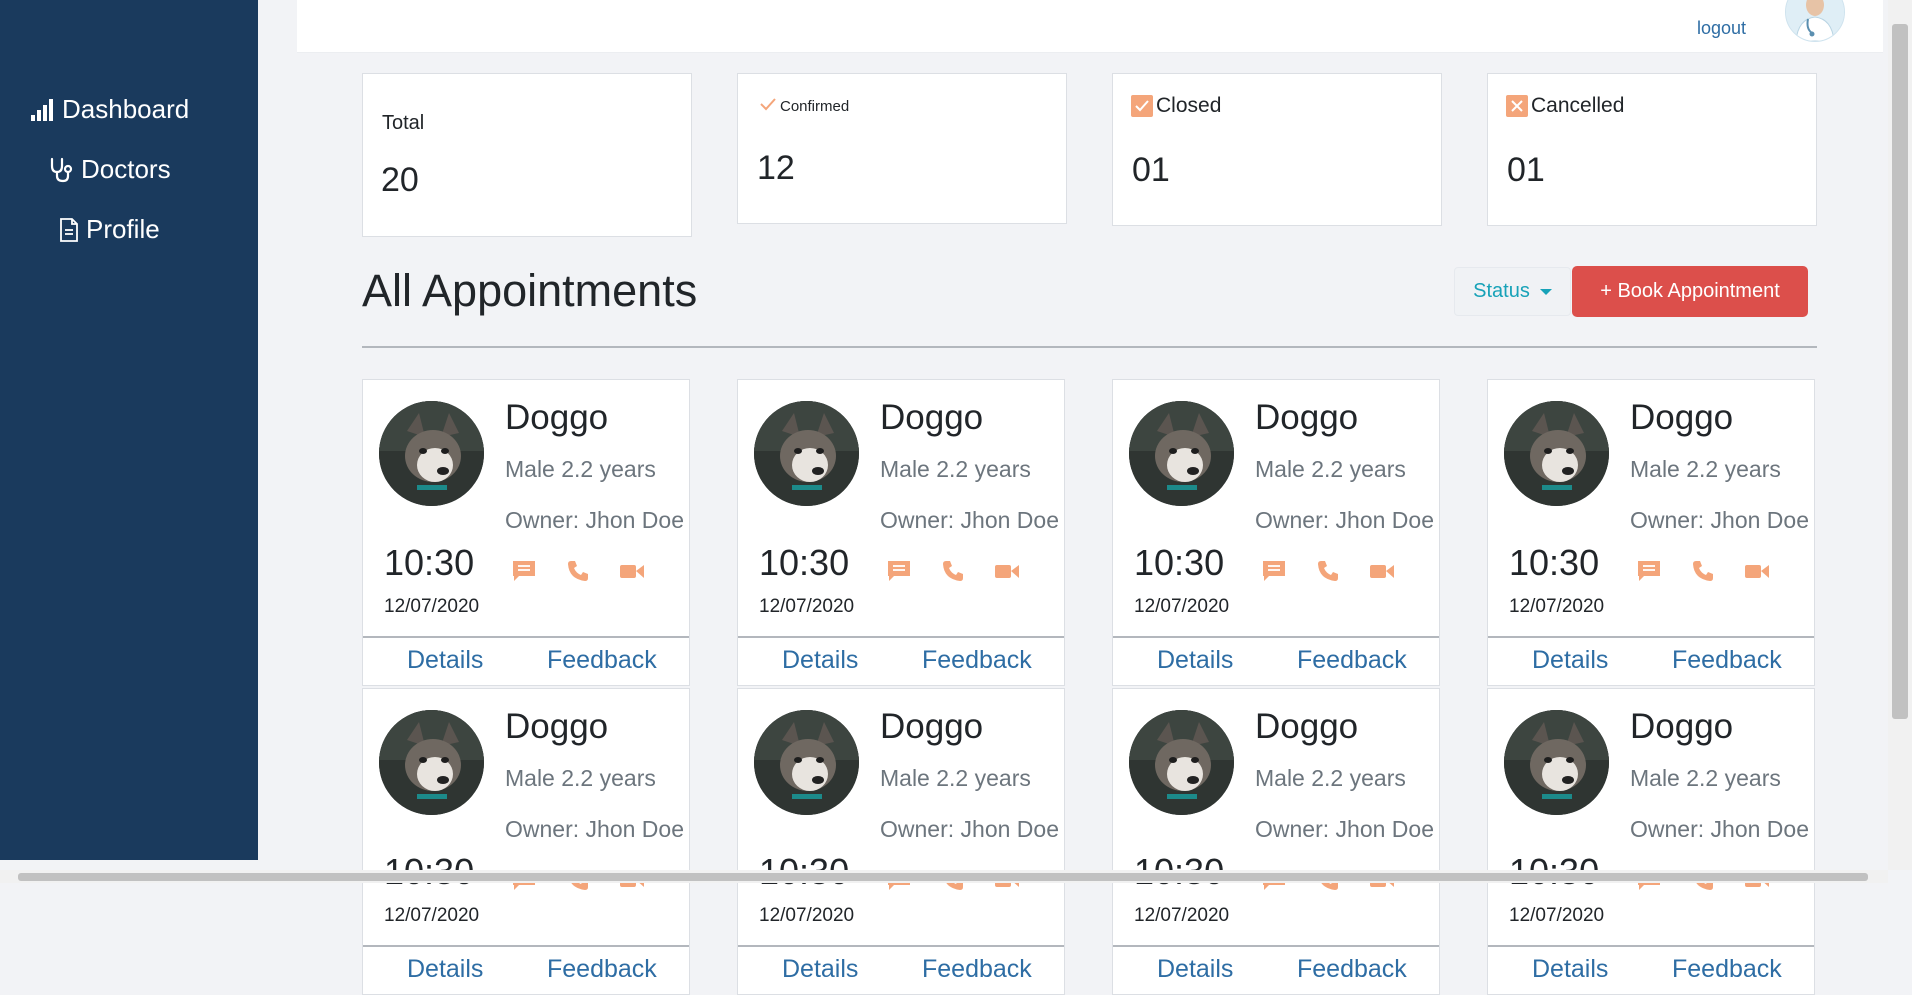 Image resolution: width=1912 pixels, height=995 pixels. I want to click on logout-link: logout, so click(1721, 28).